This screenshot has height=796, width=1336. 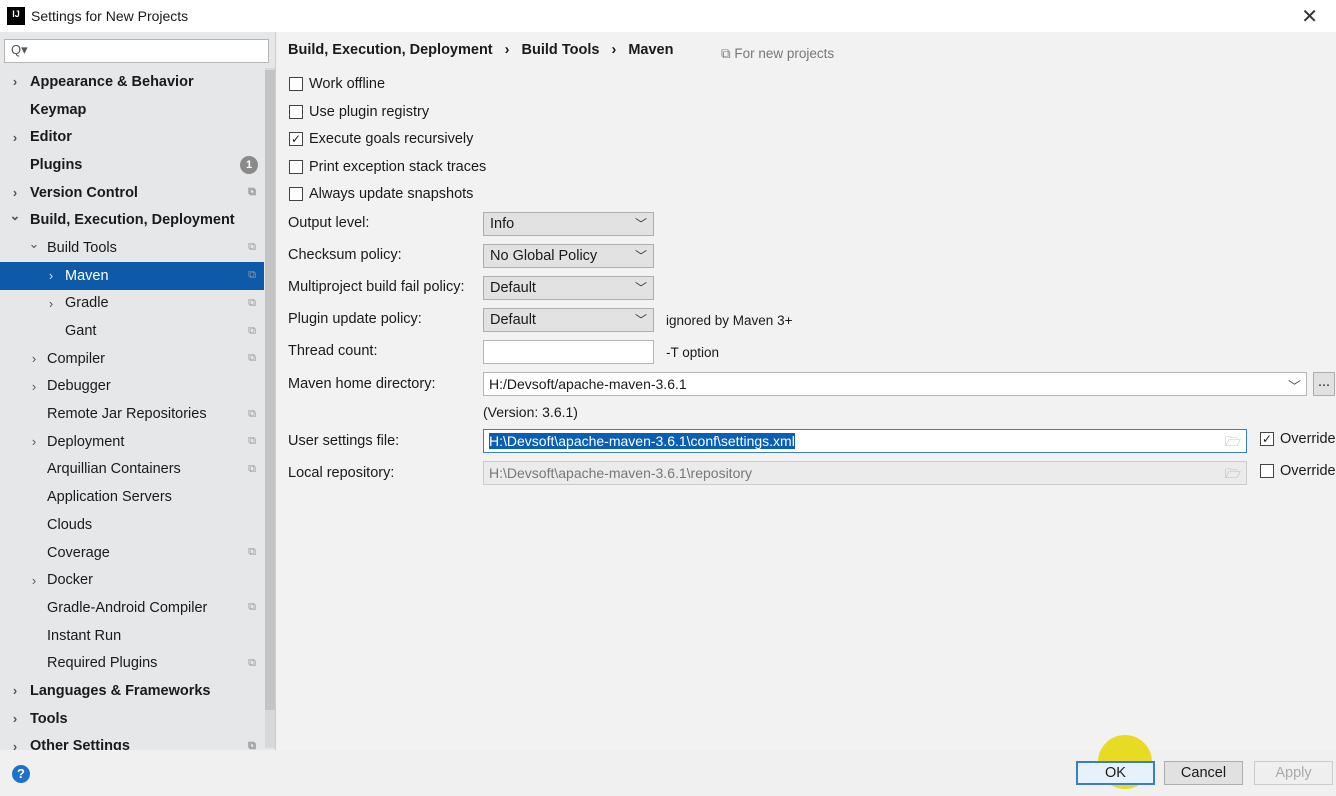 What do you see at coordinates (668, 765) in the screenshot?
I see `dialog-footer: ? OK Cancel Apply` at bounding box center [668, 765].